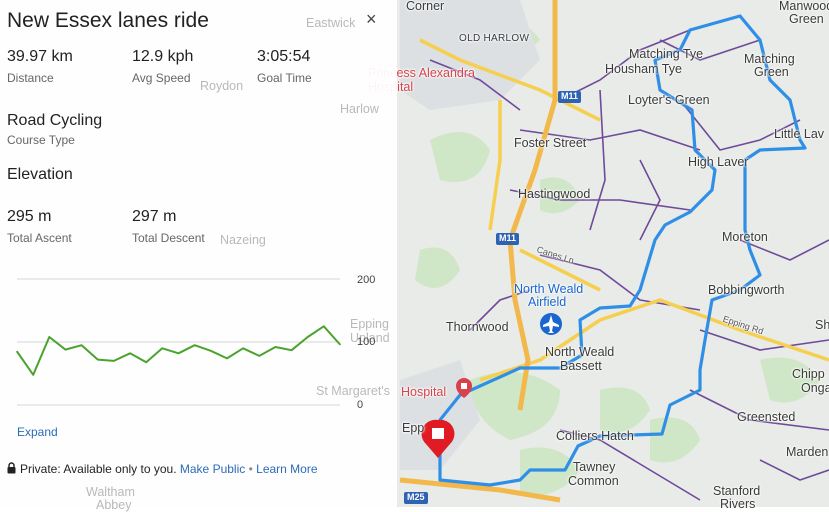 This screenshot has height=512, width=829. Describe the element at coordinates (477, 327) in the screenshot. I see `map-place-label: Thornwood` at that location.